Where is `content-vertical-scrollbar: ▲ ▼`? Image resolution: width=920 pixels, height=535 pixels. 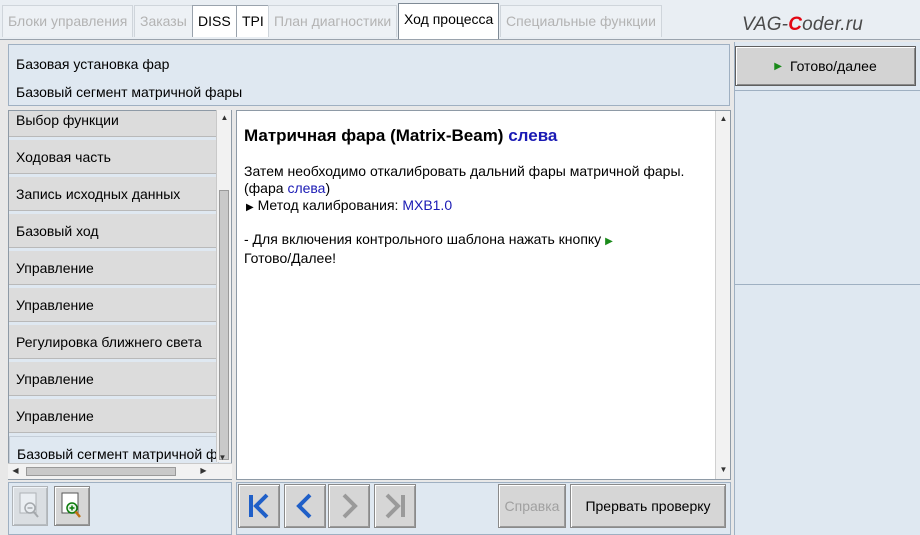
content-vertical-scrollbar: ▲ ▼ is located at coordinates (722, 295).